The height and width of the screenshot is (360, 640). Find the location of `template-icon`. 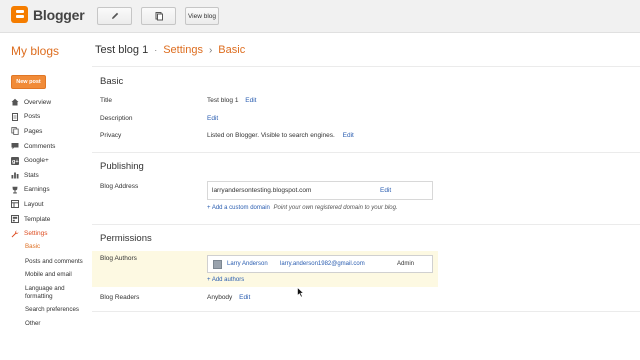

template-icon is located at coordinates (15, 219).